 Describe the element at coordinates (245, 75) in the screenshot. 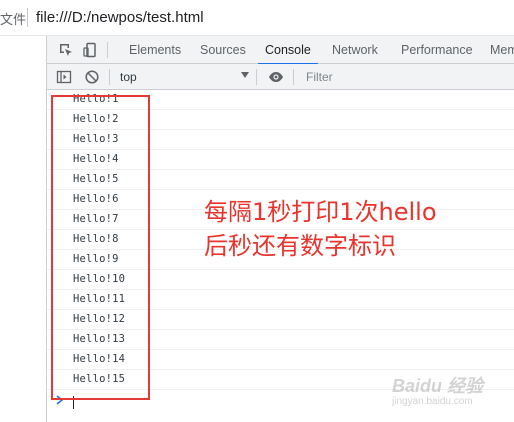

I see `chevron-down-icon` at that location.